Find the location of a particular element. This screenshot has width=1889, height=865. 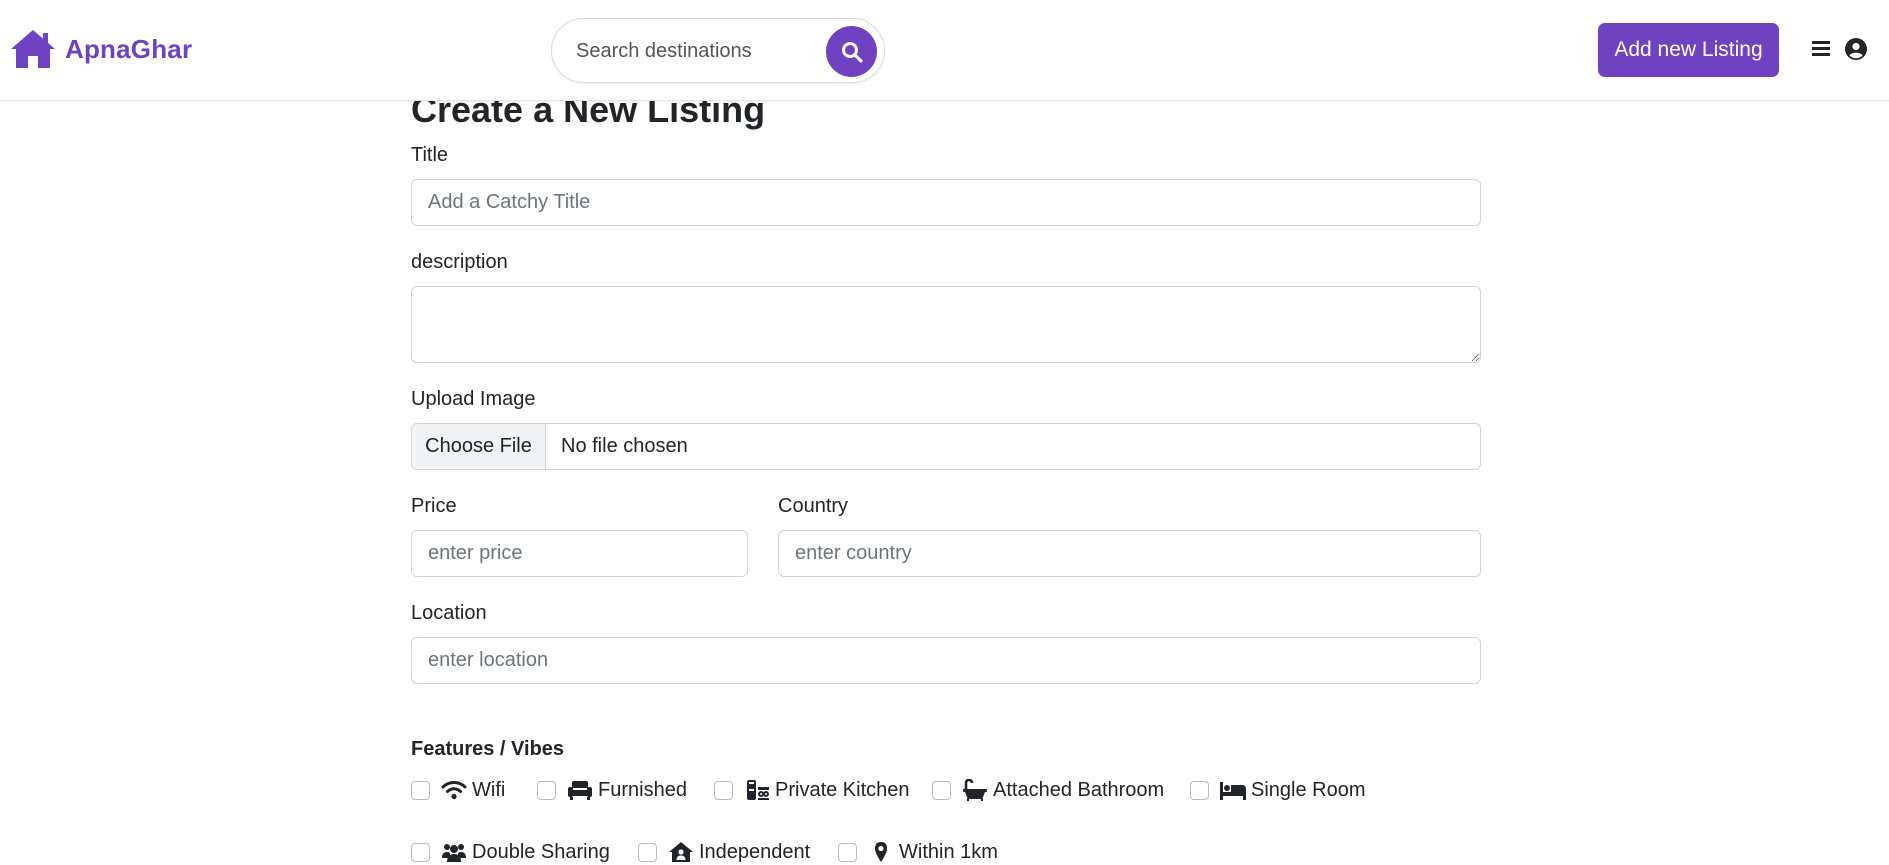

feature-label: Wifi is located at coordinates (489, 789).